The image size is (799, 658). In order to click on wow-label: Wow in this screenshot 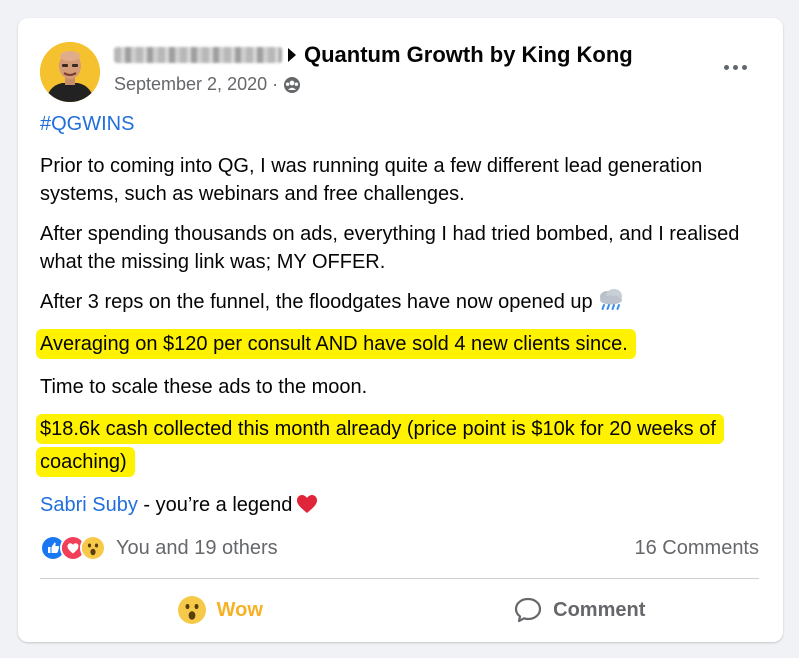, I will do `click(239, 609)`.